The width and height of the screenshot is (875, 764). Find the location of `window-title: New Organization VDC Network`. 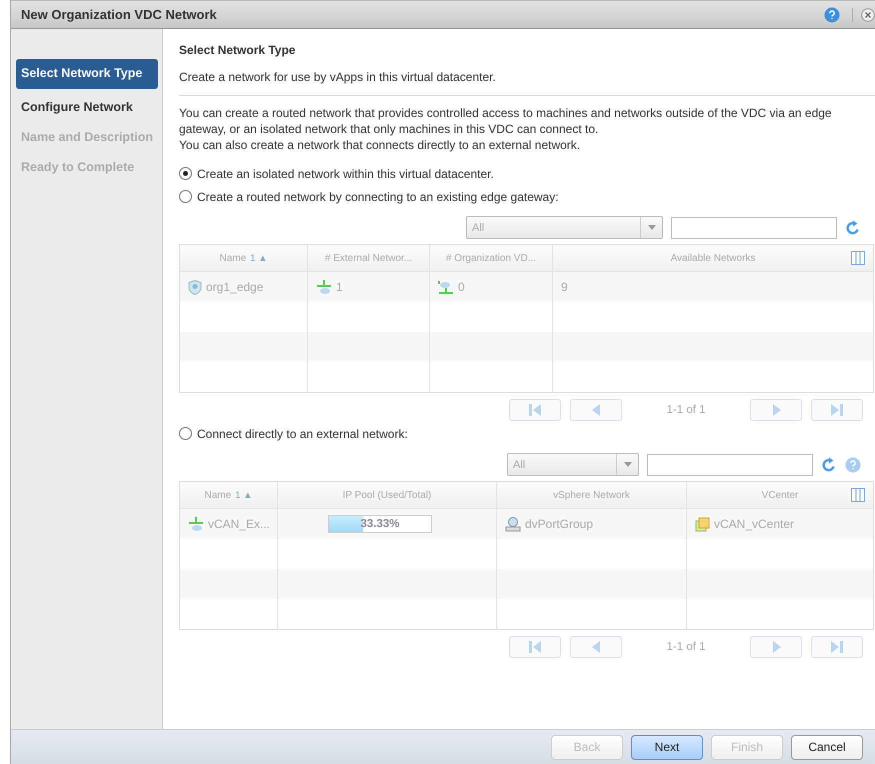

window-title: New Organization VDC Network is located at coordinates (119, 14).